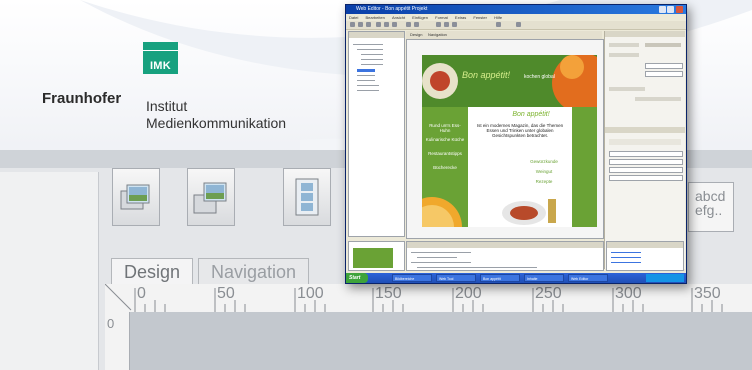  I want to click on close-icon, so click(679, 9).